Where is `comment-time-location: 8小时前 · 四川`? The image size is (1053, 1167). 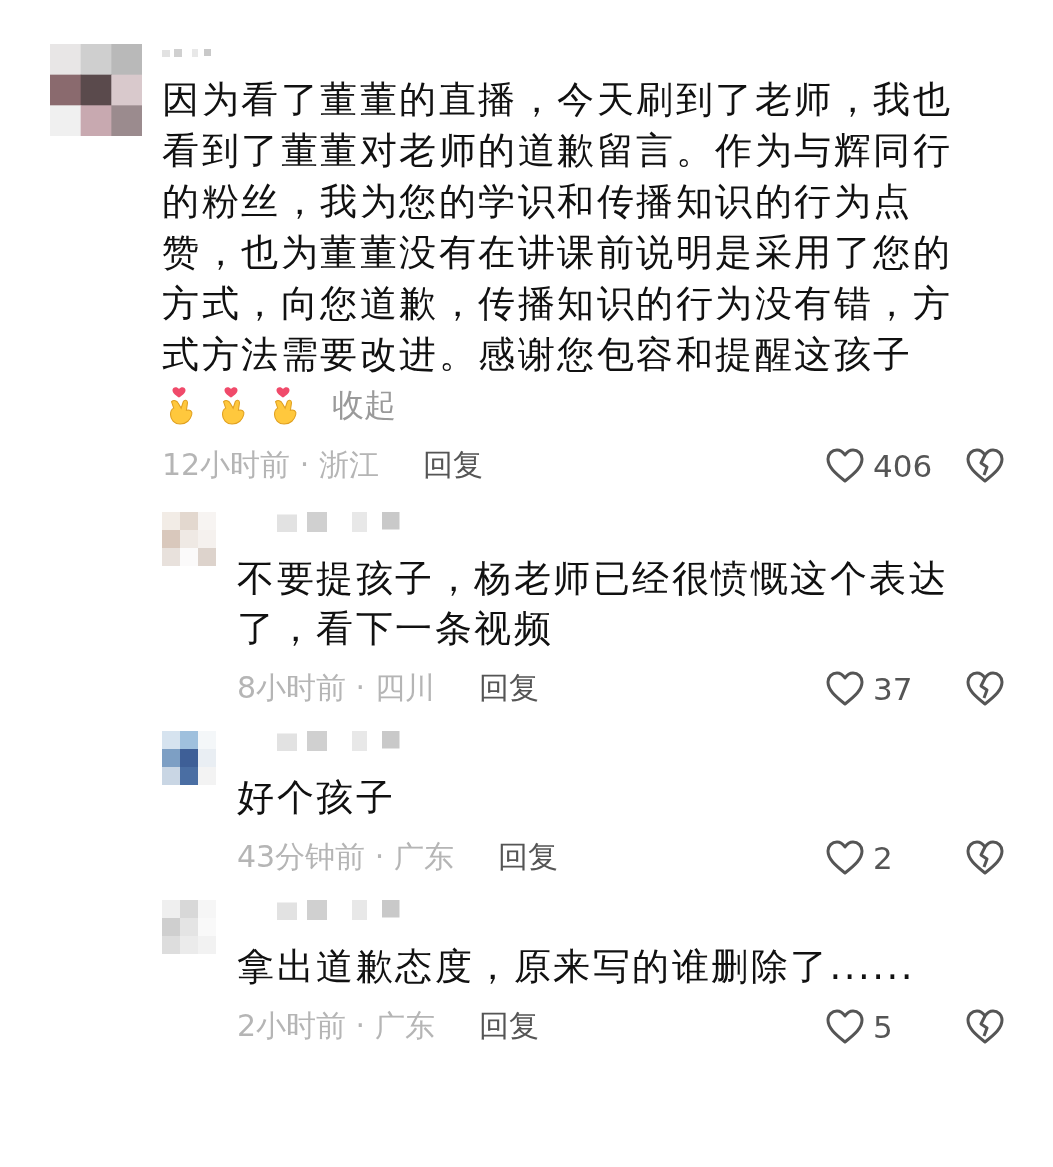 comment-time-location: 8小时前 · 四川 is located at coordinates (336, 688).